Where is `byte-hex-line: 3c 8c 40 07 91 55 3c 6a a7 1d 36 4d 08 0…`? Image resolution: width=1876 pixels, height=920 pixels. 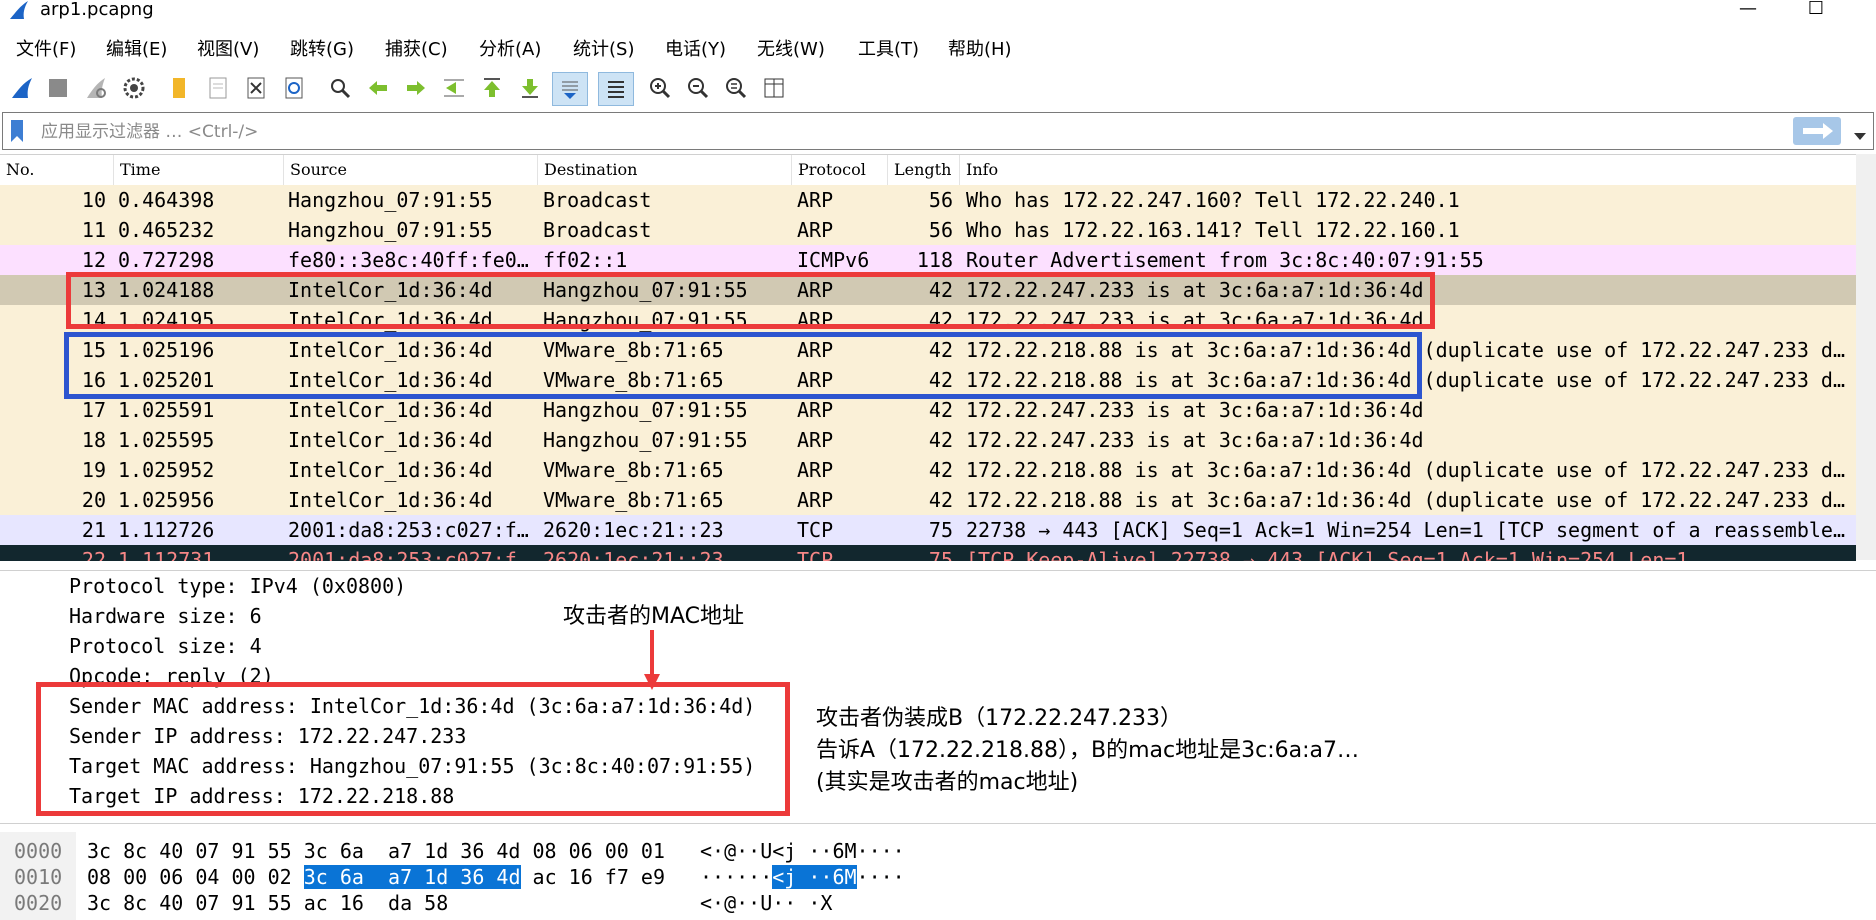 byte-hex-line: 3c 8c 40 07 91 55 3c 6a a7 1d 36 4d 08 0… is located at coordinates (376, 851).